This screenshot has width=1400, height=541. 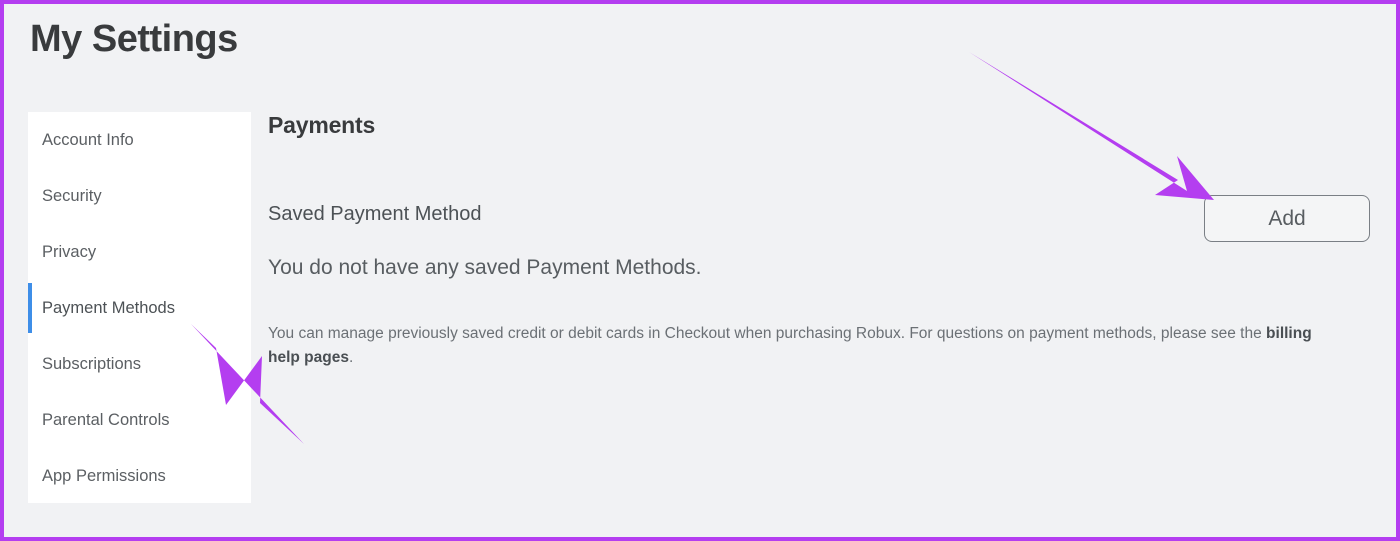 What do you see at coordinates (92, 363) in the screenshot?
I see `sidebar-item-label: Subscriptions` at bounding box center [92, 363].